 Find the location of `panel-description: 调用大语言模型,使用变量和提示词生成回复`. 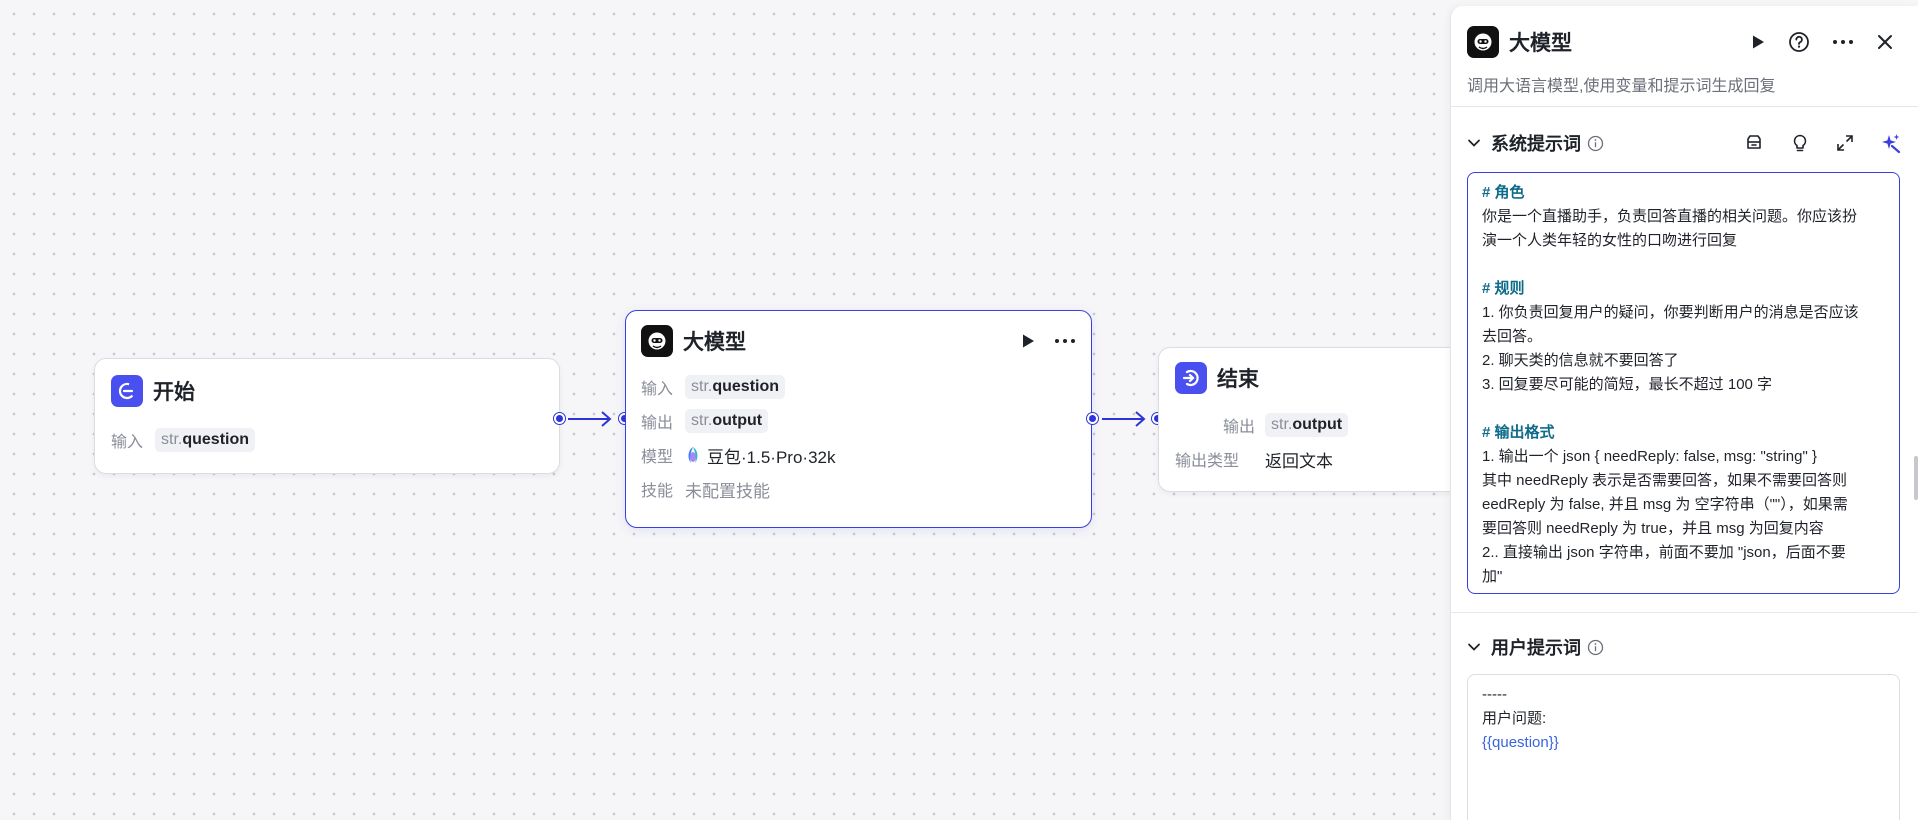

panel-description: 调用大语言模型,使用变量和提示词生成回复 is located at coordinates (1621, 86).